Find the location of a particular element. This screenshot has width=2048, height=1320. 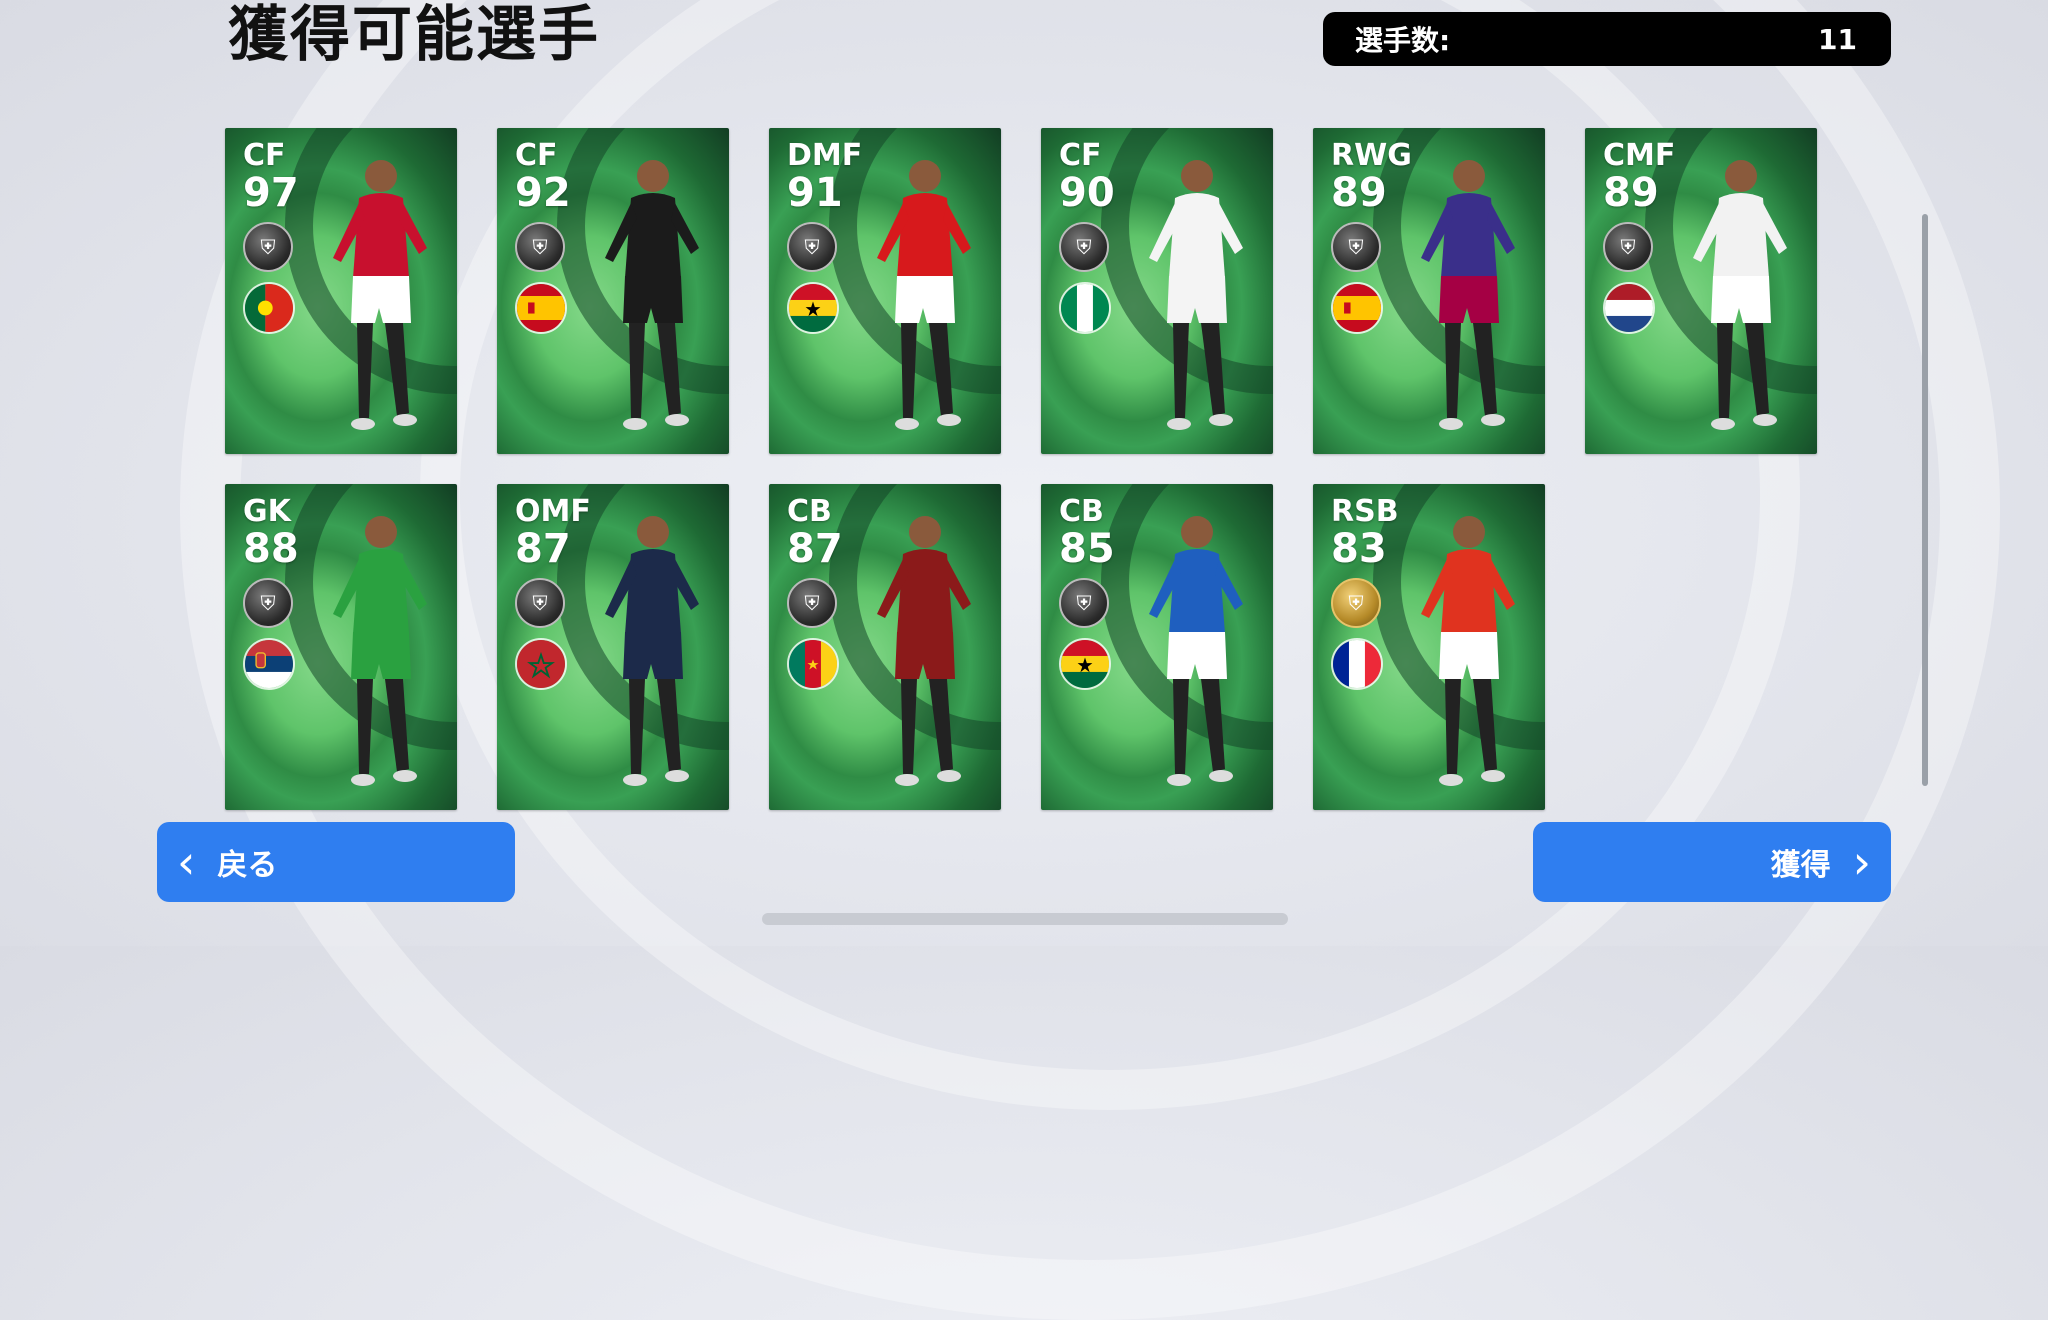

player-rating: 90 is located at coordinates (1087, 193).